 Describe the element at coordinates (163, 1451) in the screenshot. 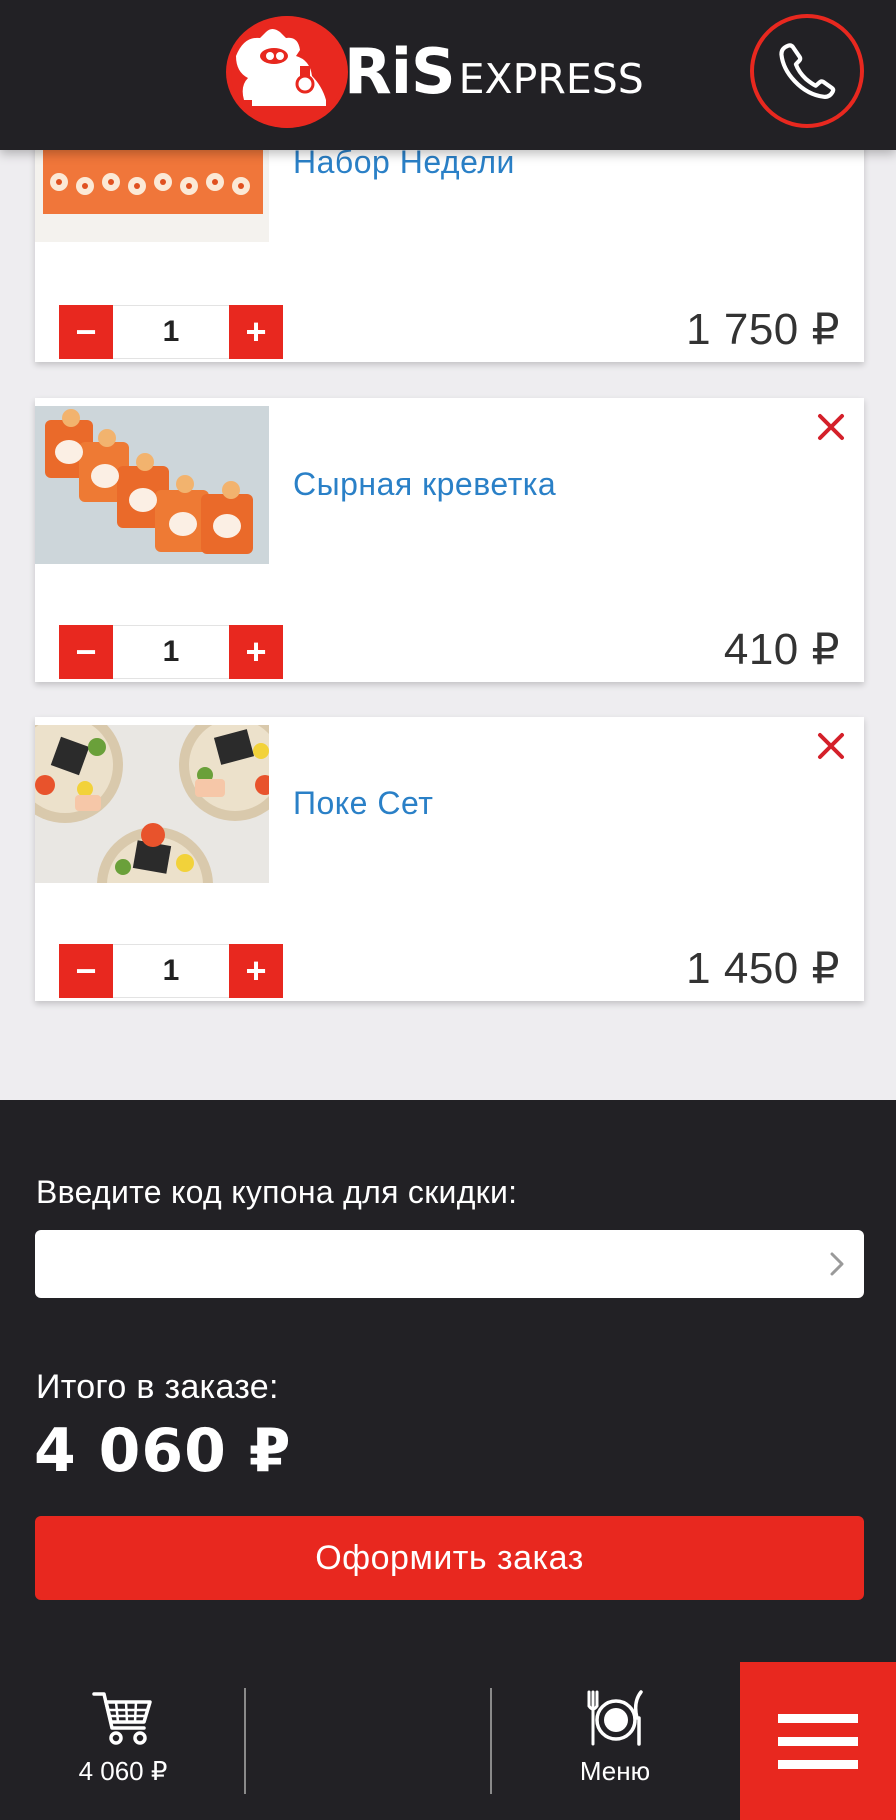

I see `total-value: 4 060 ₽` at that location.